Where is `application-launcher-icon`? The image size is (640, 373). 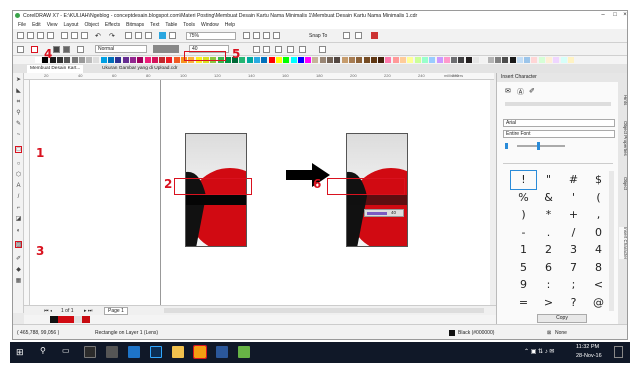 application-launcher-icon is located at coordinates (358, 35).